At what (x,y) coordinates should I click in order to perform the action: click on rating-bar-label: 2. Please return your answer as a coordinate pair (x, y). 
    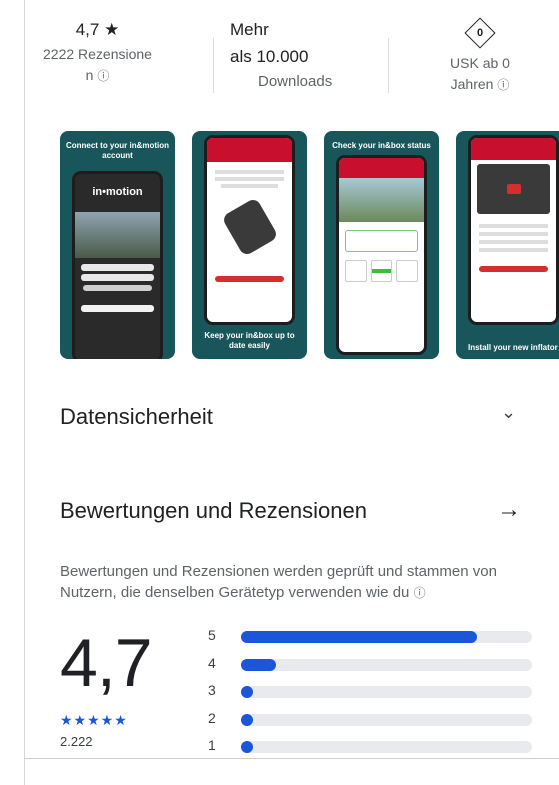
    Looking at the image, I should click on (212, 717).